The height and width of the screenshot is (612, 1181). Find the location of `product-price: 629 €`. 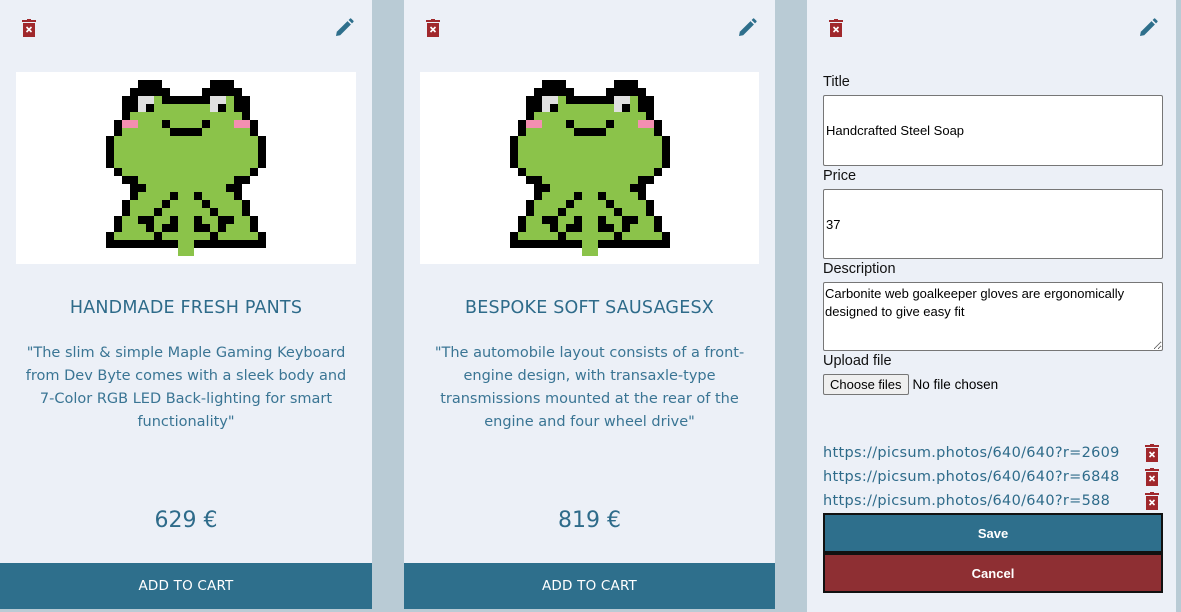

product-price: 629 € is located at coordinates (186, 520).